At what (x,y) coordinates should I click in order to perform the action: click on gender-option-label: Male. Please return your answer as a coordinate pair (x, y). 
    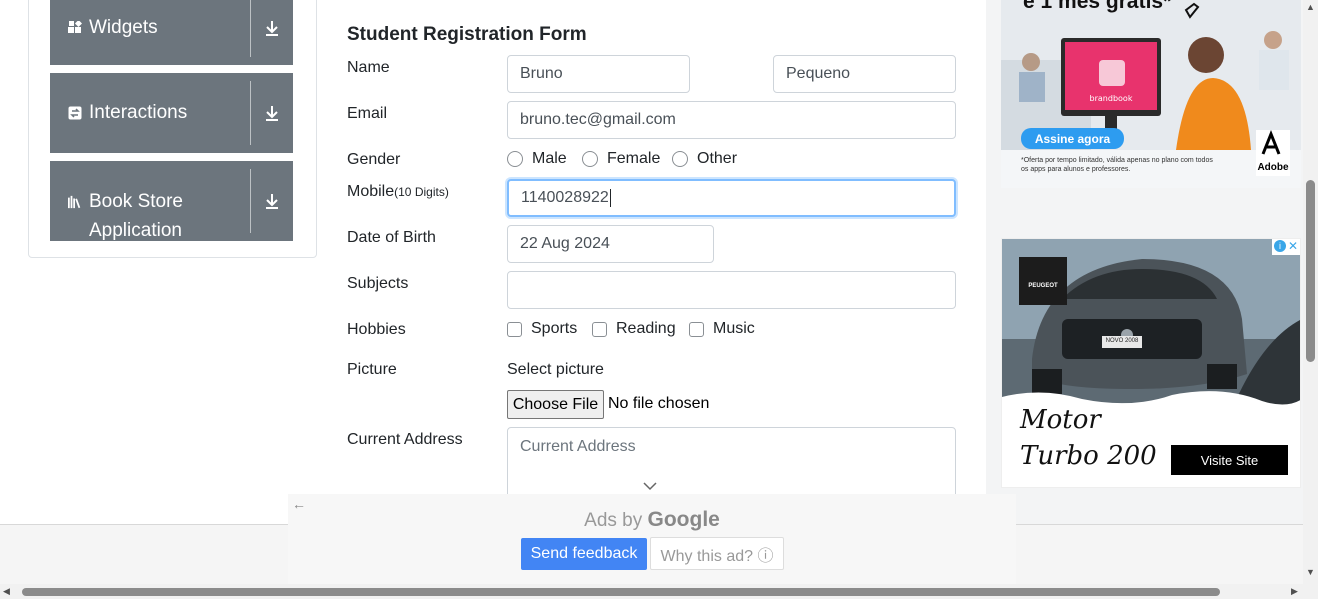
    Looking at the image, I should click on (549, 158).